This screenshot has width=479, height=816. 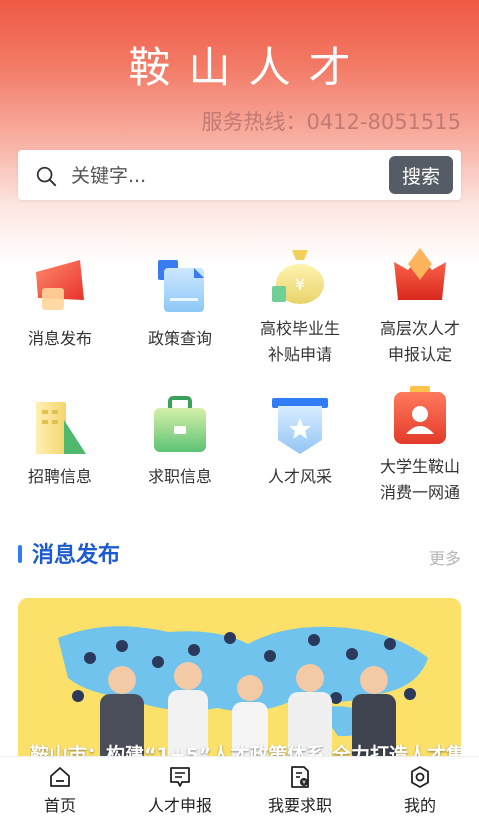 What do you see at coordinates (60, 777) in the screenshot?
I see `home-icon` at bounding box center [60, 777].